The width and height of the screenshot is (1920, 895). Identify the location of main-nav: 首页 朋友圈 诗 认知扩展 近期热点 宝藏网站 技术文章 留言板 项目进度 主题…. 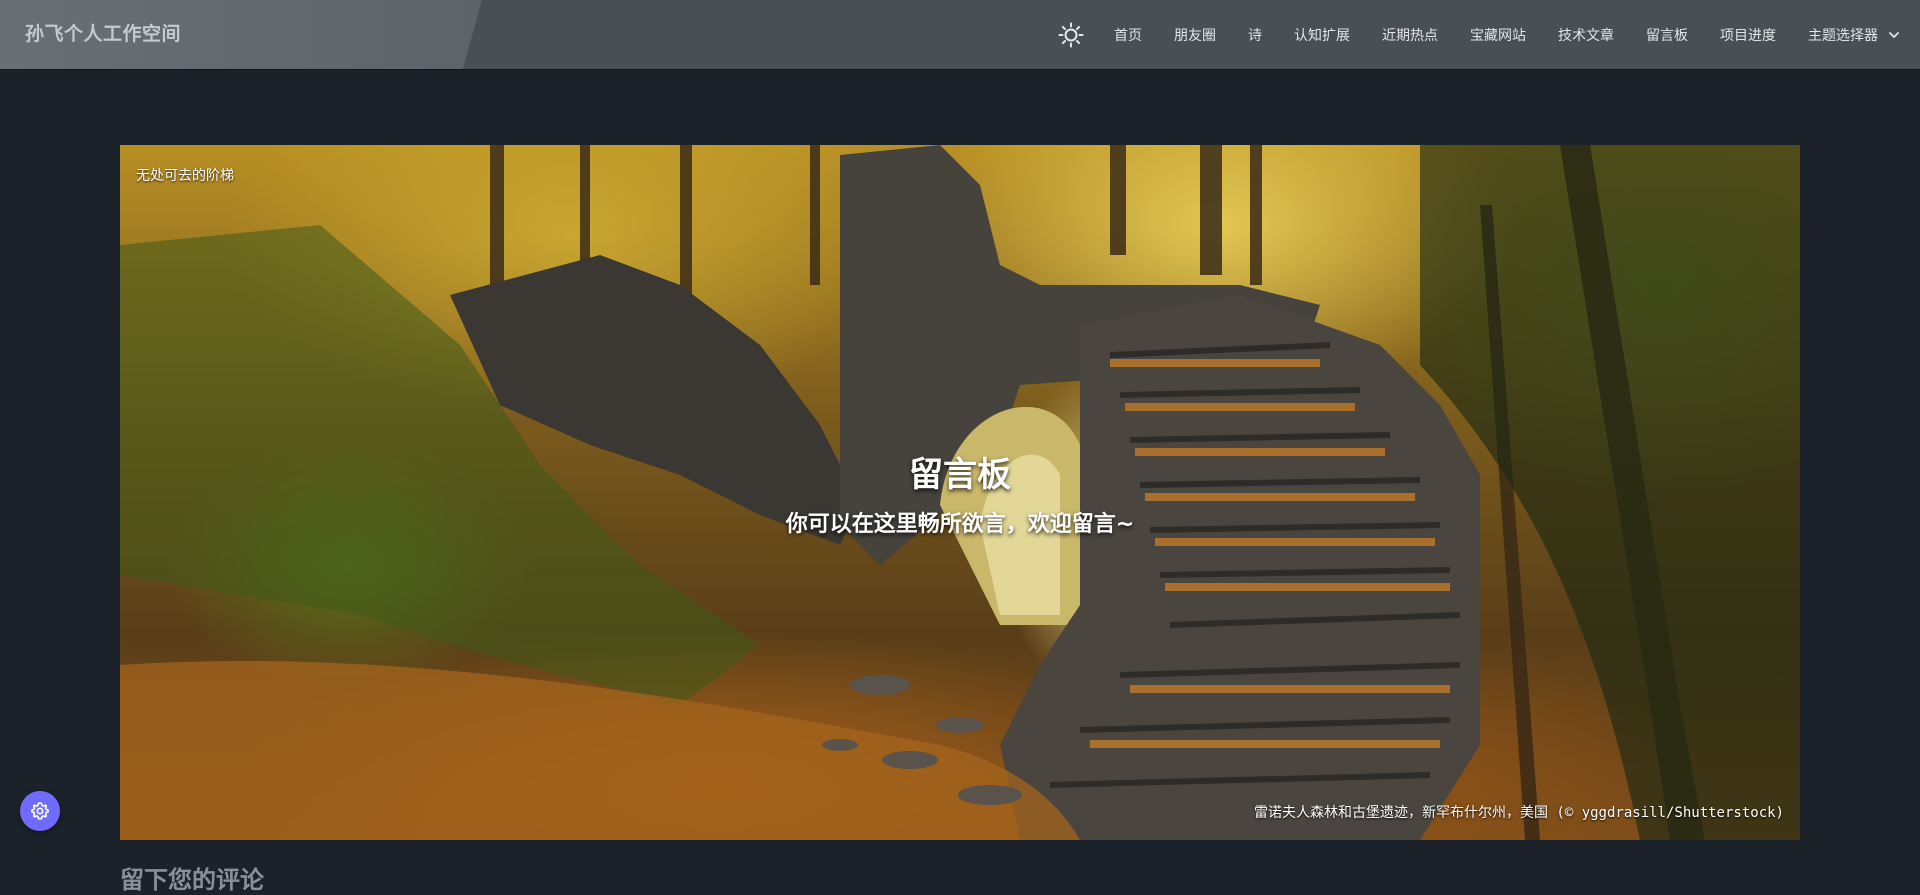
(1479, 34).